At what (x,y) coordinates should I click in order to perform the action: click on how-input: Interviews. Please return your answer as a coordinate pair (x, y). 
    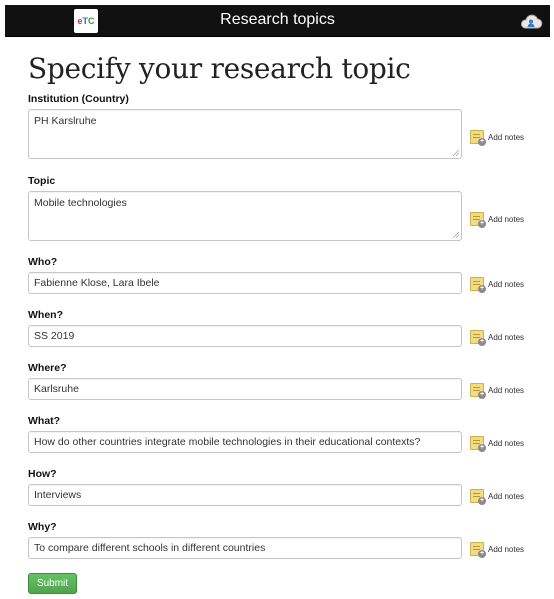
    Looking at the image, I should click on (245, 495).